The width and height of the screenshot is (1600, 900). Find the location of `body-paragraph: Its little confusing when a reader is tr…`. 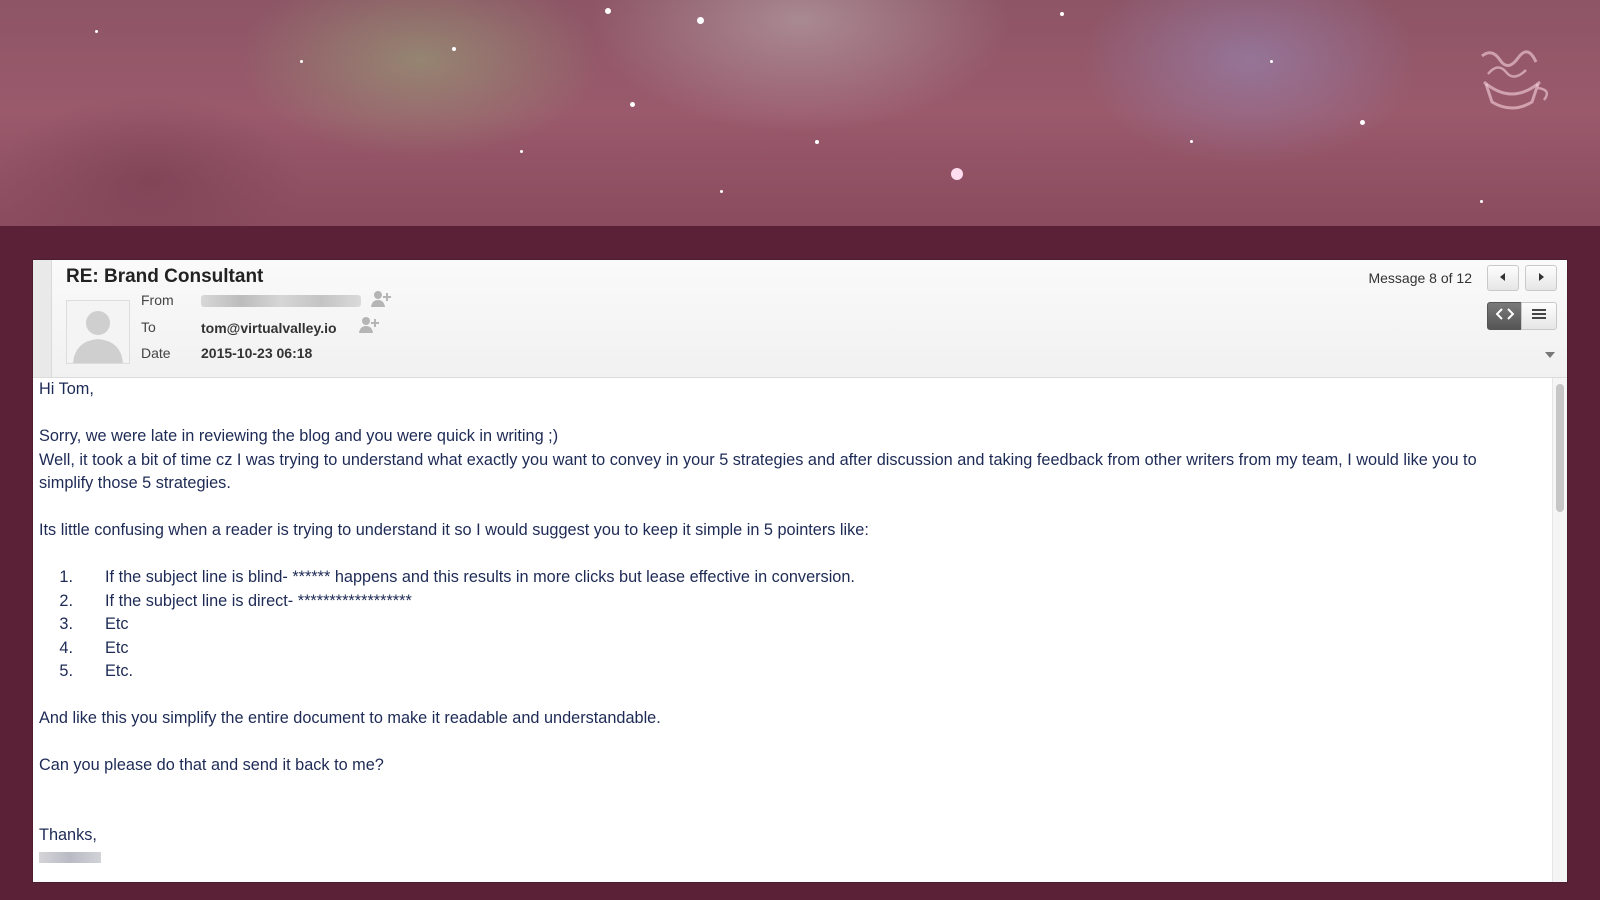

body-paragraph: Its little confusing when a reader is tr… is located at coordinates (454, 530).